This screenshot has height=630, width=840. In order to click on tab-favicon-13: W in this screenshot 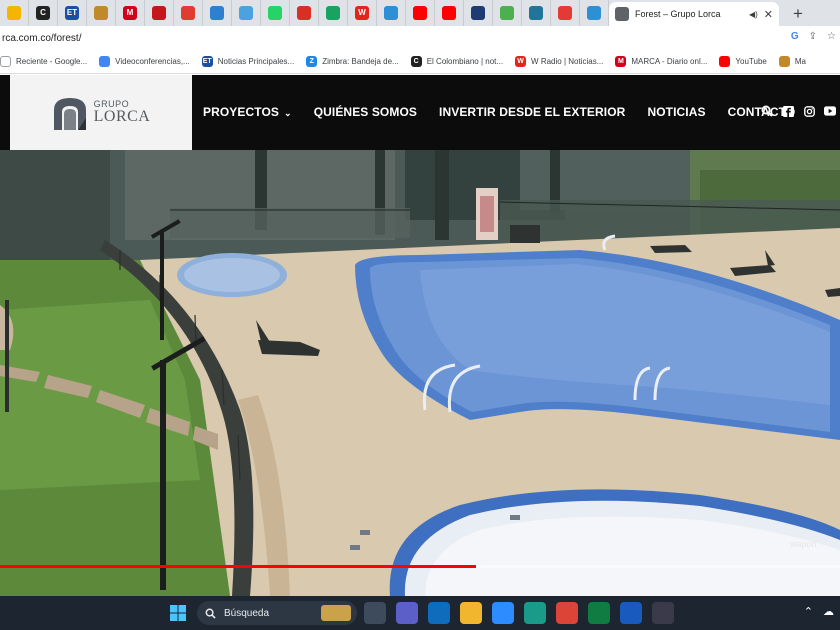, I will do `click(362, 13)`.